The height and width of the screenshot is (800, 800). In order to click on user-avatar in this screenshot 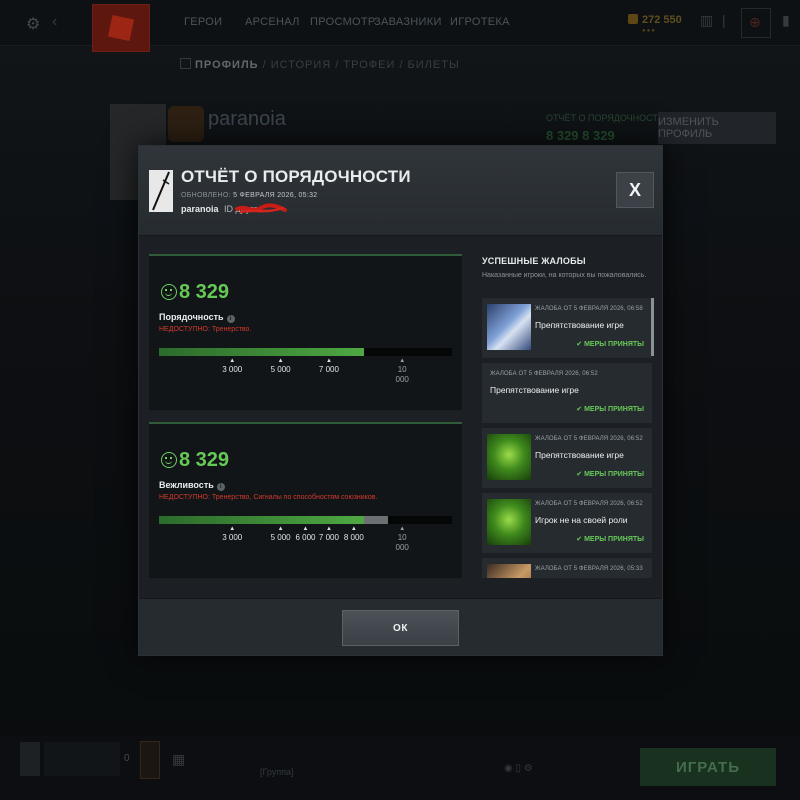, I will do `click(161, 191)`.